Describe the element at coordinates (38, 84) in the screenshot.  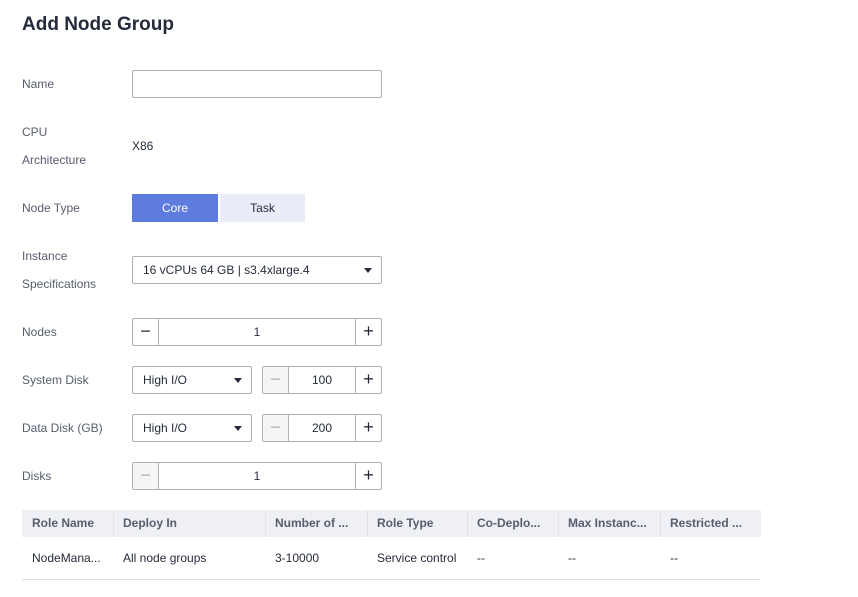
I see `name-label: Name` at that location.